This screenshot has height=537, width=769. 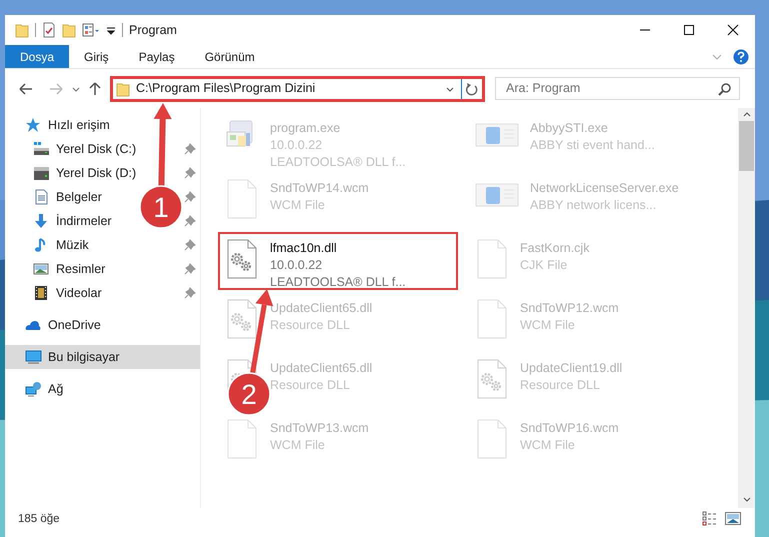 What do you see at coordinates (41, 149) in the screenshot?
I see `disk-c-icon` at bounding box center [41, 149].